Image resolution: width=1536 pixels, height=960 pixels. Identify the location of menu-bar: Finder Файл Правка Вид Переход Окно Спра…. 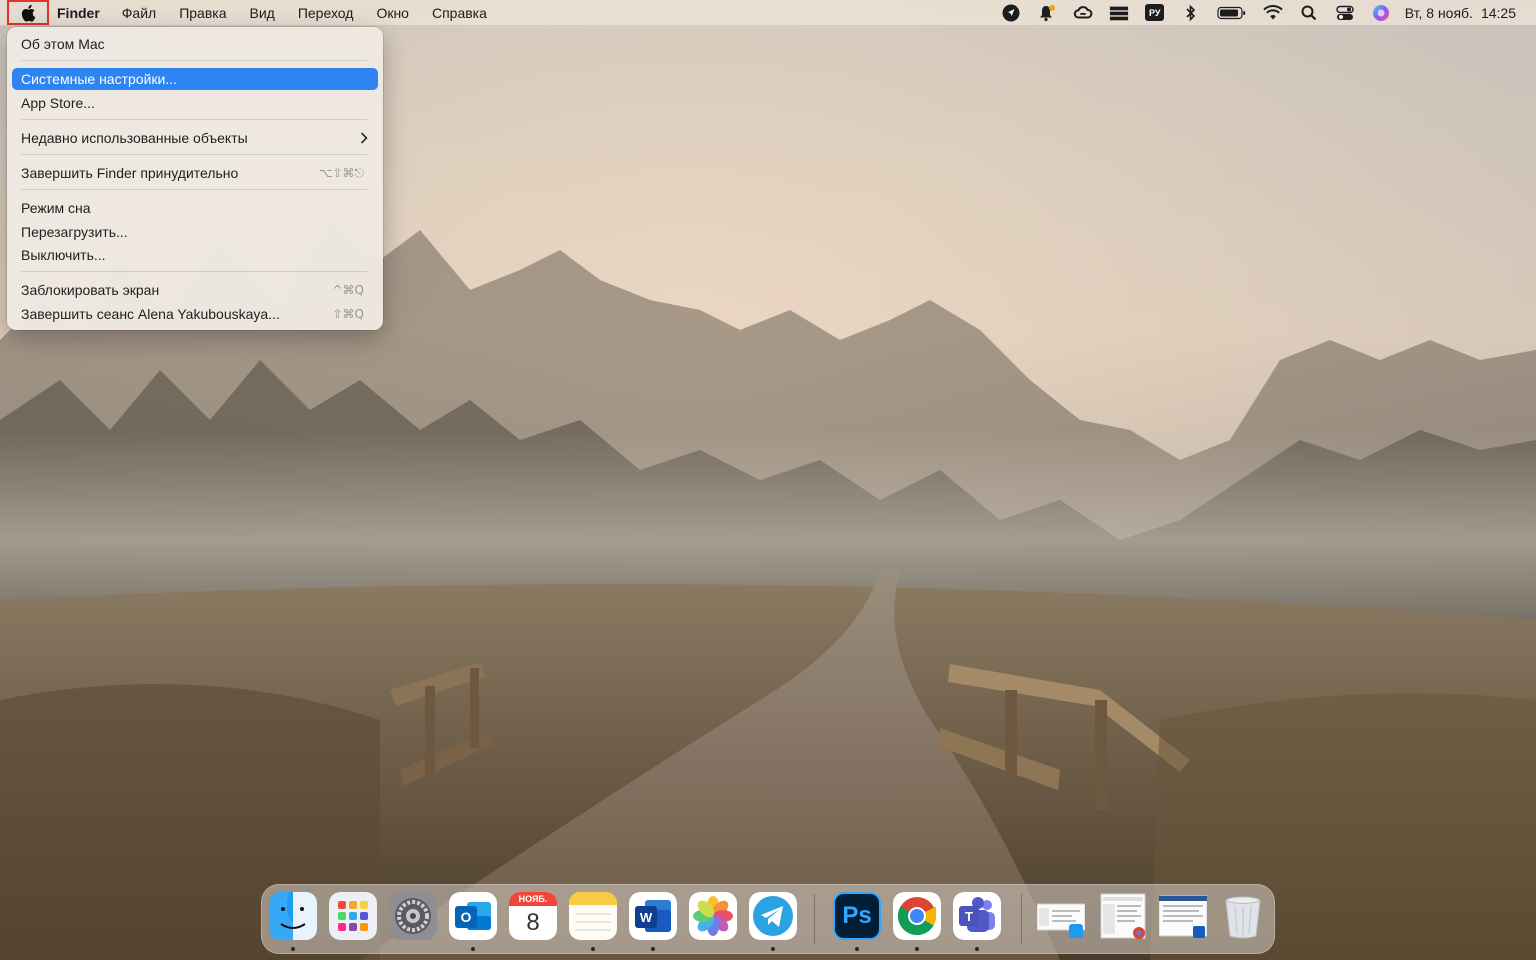
(768, 12).